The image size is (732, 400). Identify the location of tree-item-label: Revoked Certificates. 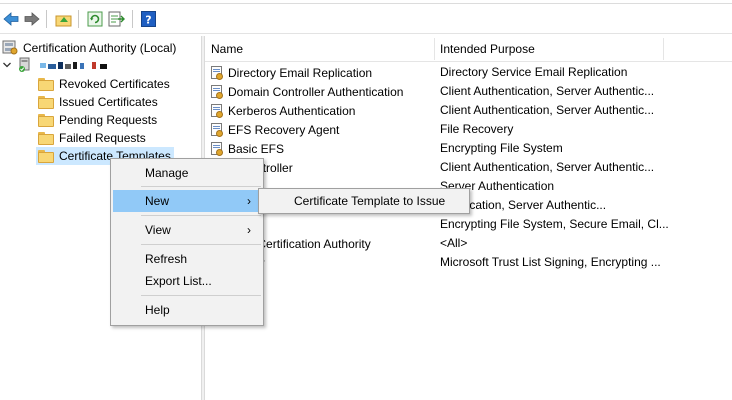
(114, 84).